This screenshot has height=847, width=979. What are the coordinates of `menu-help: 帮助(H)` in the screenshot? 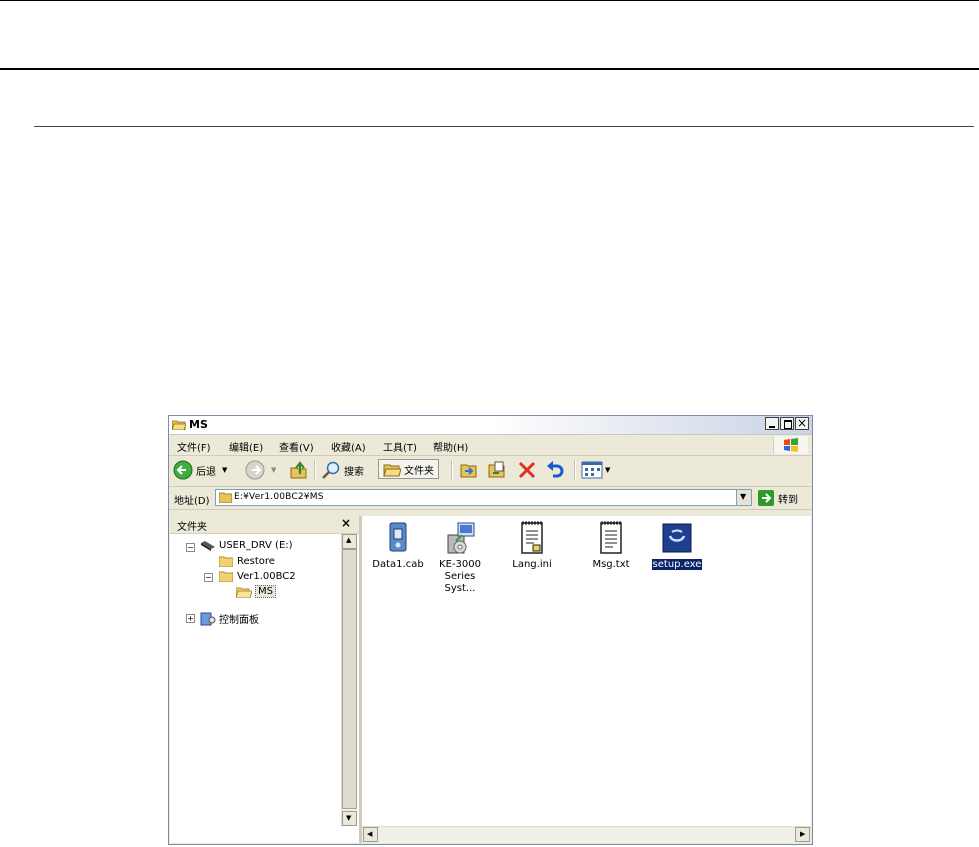 It's located at (450, 446).